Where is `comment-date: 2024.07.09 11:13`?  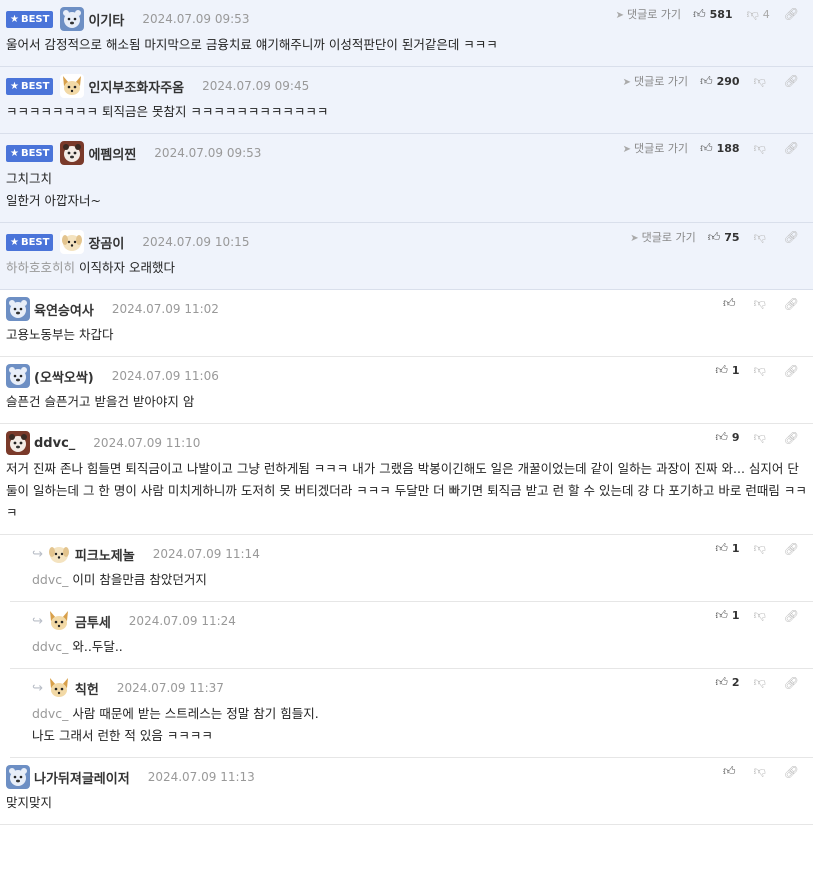 comment-date: 2024.07.09 11:13 is located at coordinates (201, 777).